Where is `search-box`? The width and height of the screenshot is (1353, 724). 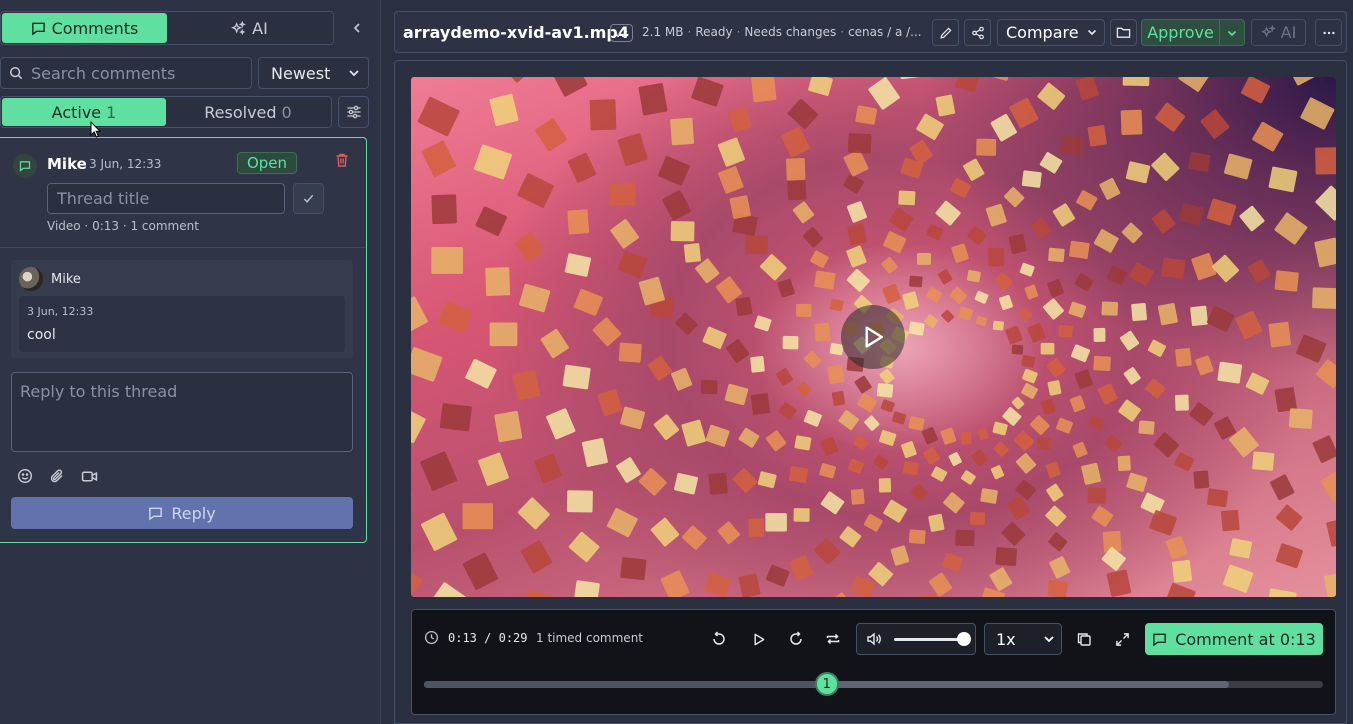
search-box is located at coordinates (126, 73).